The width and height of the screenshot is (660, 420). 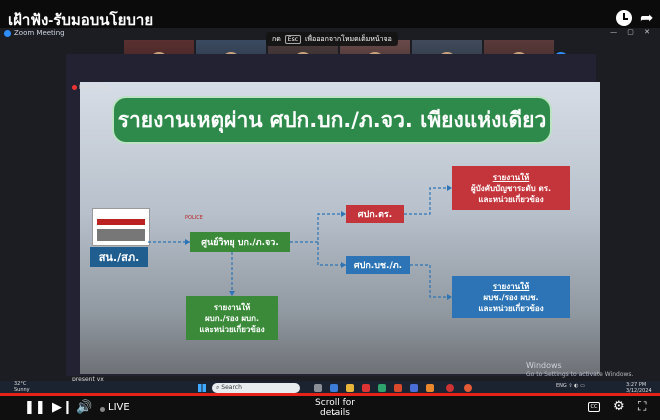 I want to click on report-bureau-line2: และหน่วยเกี่ยวข้อง, so click(x=511, y=308).